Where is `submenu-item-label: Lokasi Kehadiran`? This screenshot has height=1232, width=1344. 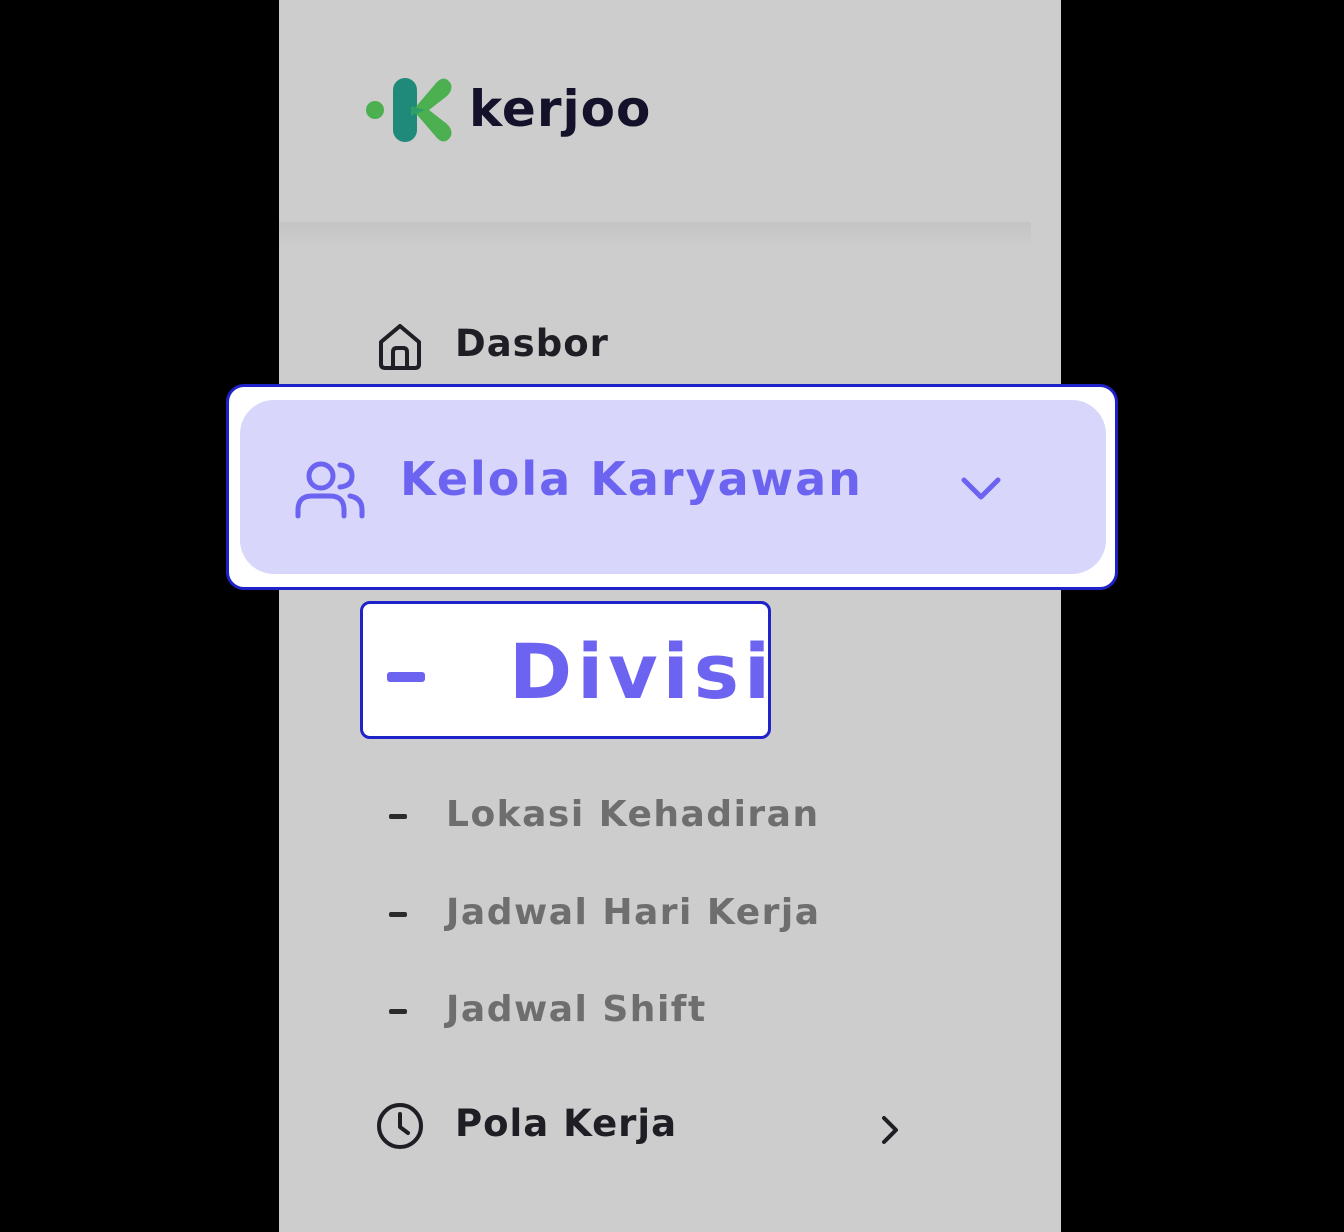
submenu-item-label: Lokasi Kehadiran is located at coordinates (633, 814).